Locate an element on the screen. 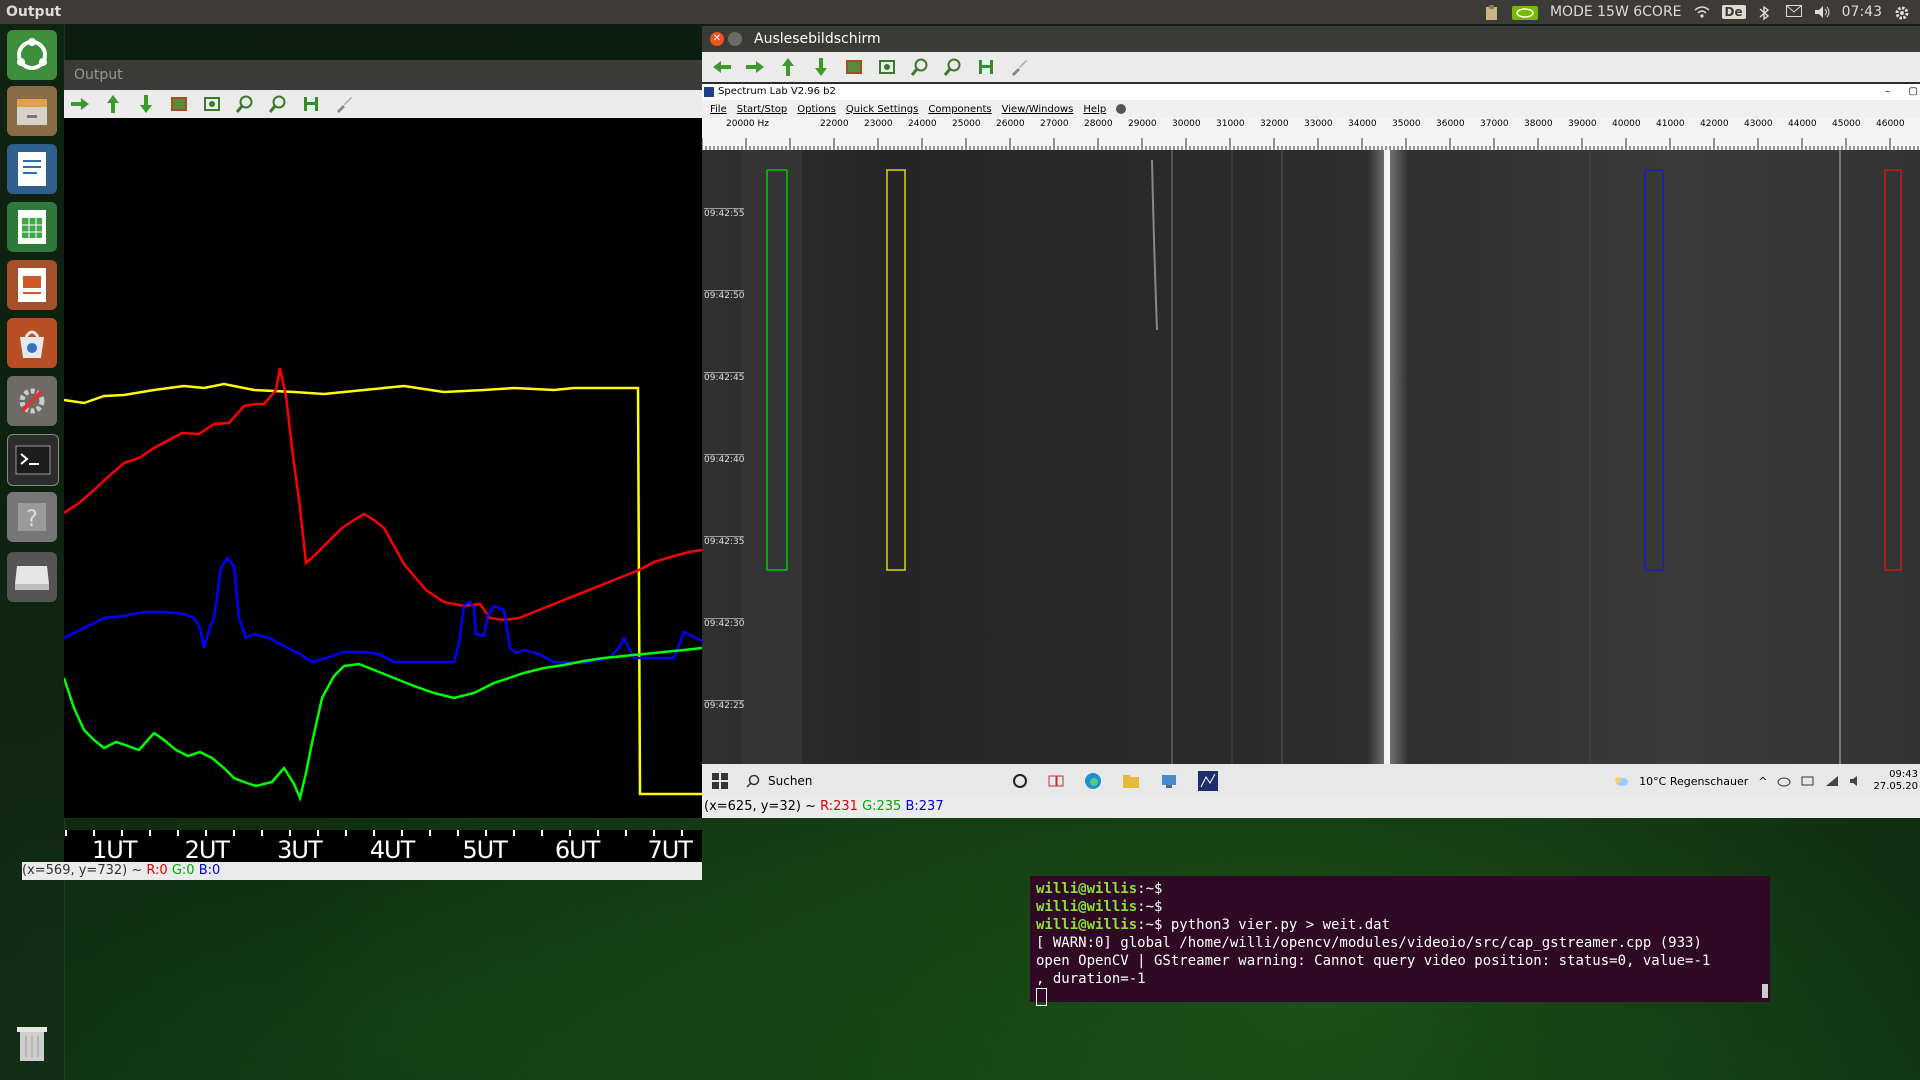  minimize-icon is located at coordinates (735, 39).